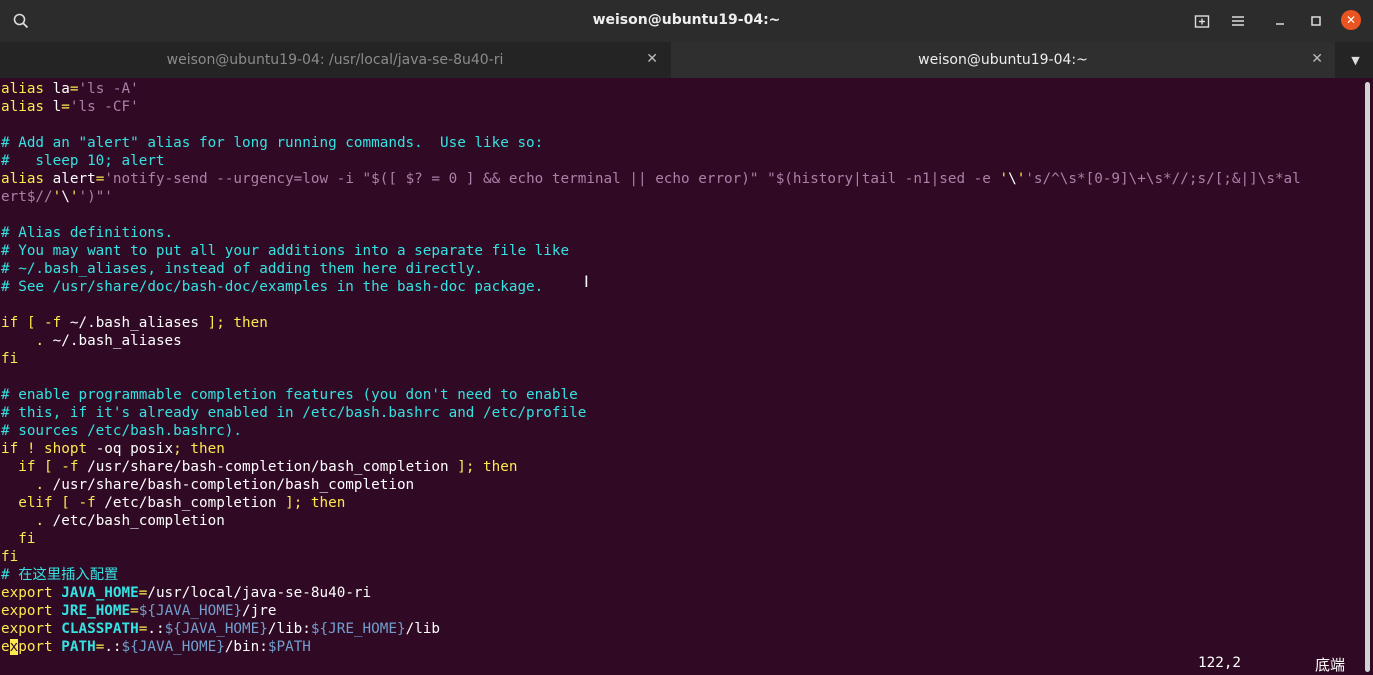 The height and width of the screenshot is (675, 1373). Describe the element at coordinates (1202, 21) in the screenshot. I see `new-tab-icon` at that location.